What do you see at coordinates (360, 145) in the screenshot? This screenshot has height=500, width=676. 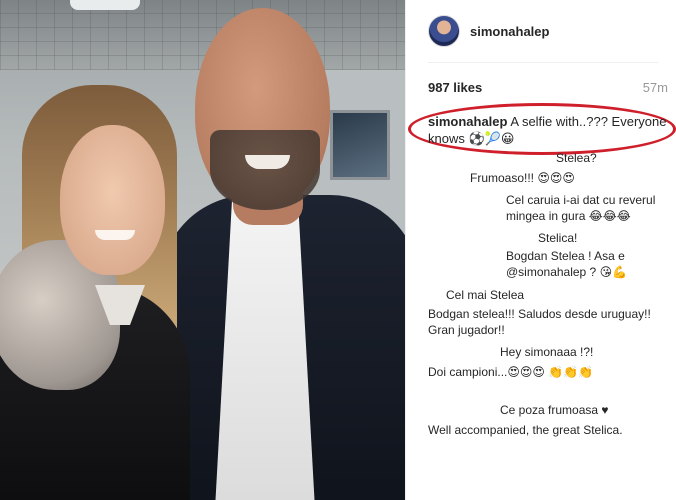 I see `background-window` at bounding box center [360, 145].